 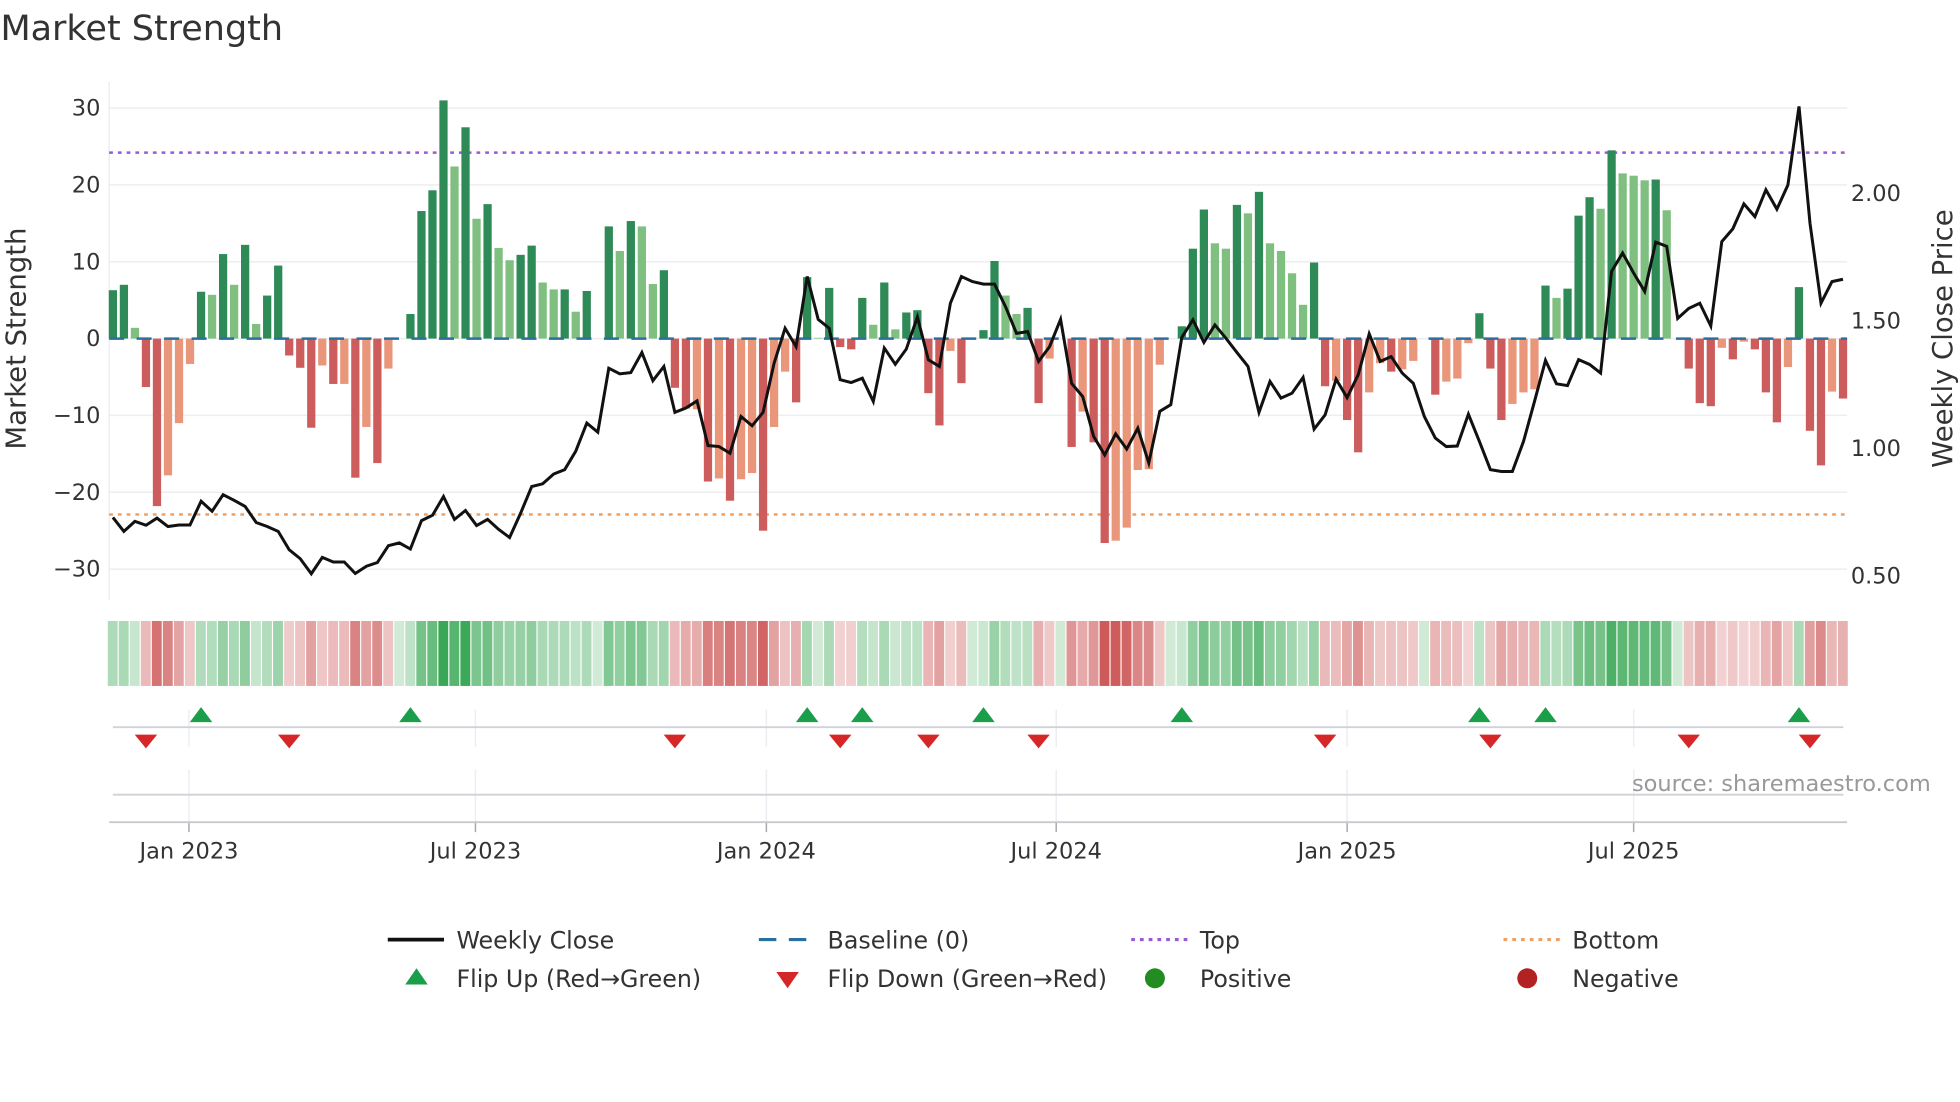 What do you see at coordinates (1154, 978) in the screenshot?
I see `legend-positive-icon` at bounding box center [1154, 978].